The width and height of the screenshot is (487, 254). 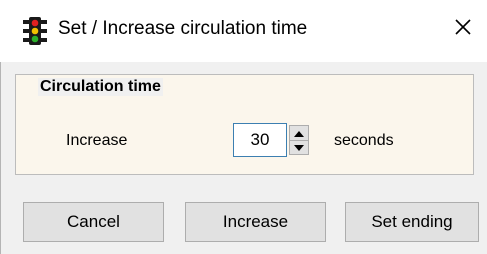 What do you see at coordinates (183, 28) in the screenshot?
I see `window-title: Set / Increase circulation time` at bounding box center [183, 28].